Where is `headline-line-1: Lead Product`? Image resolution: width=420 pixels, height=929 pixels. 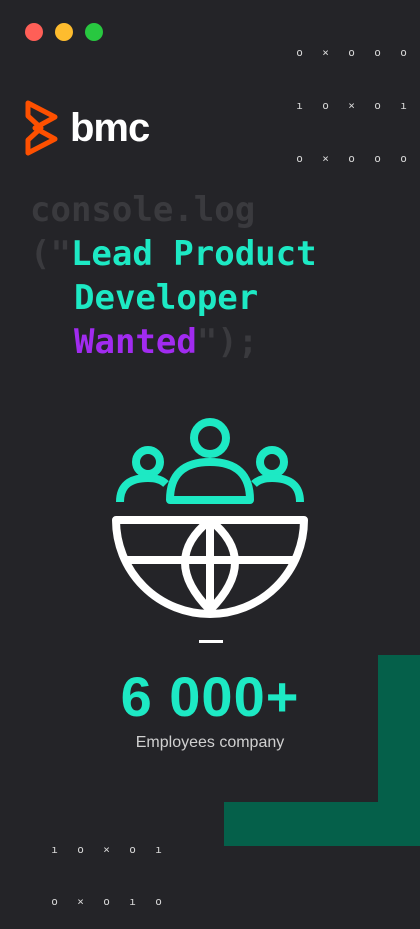
headline-line-1: Lead Product is located at coordinates (193, 254).